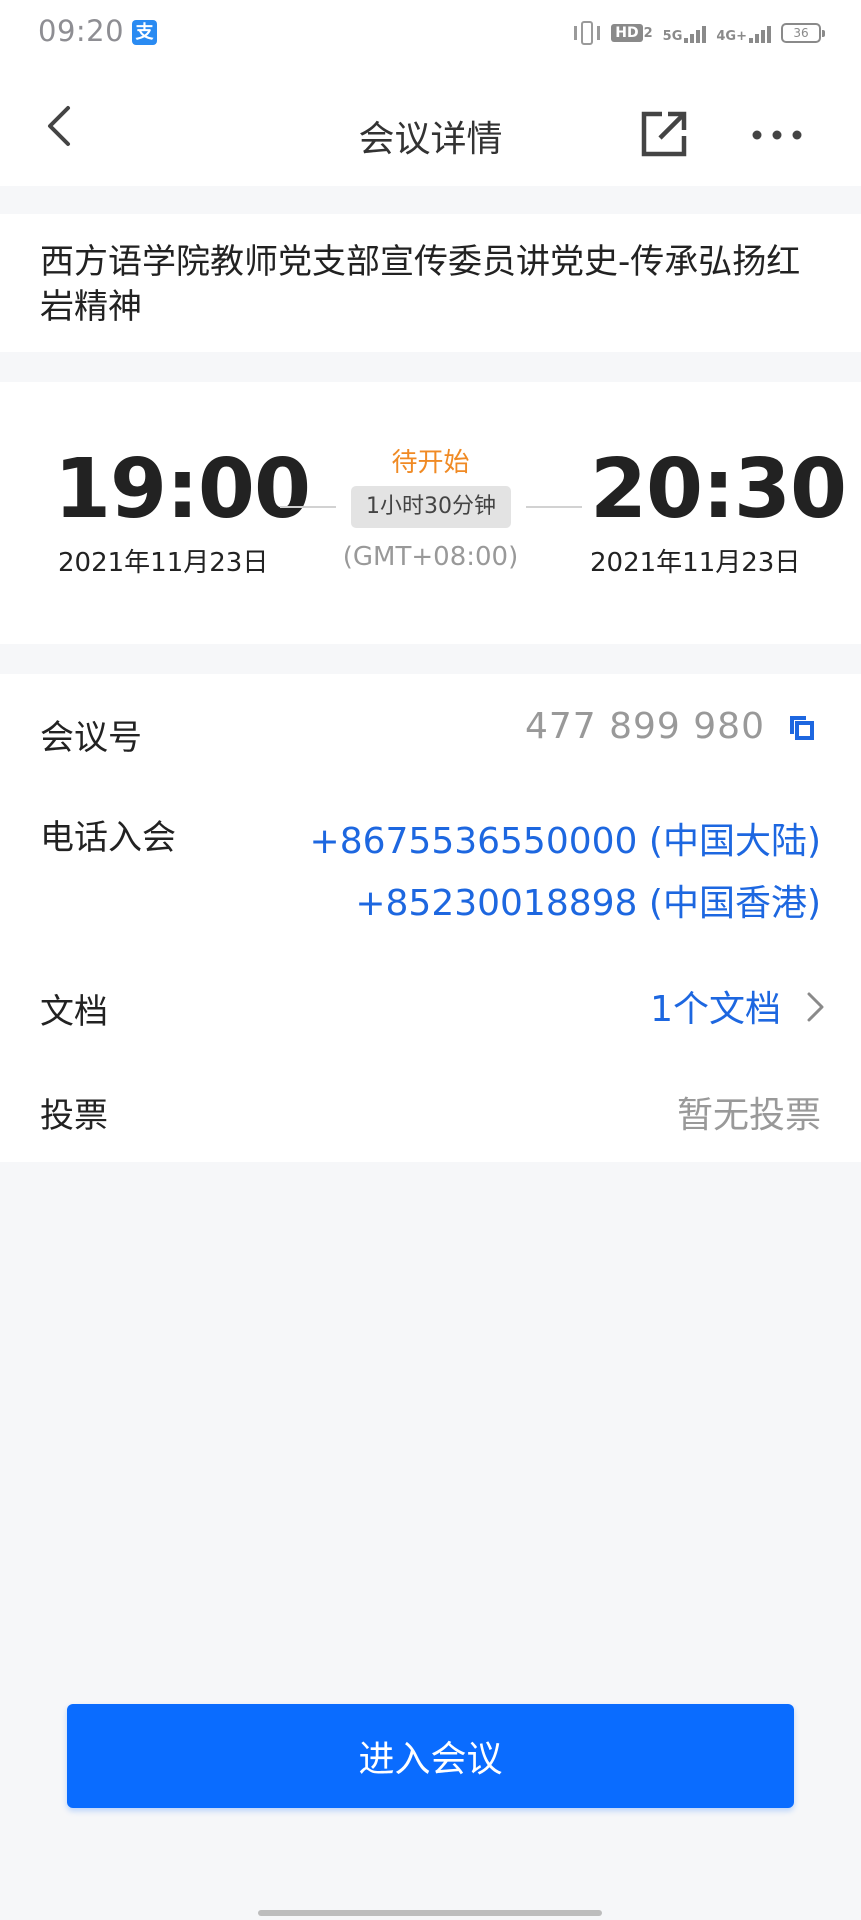 Image resolution: width=861 pixels, height=1920 pixels. Describe the element at coordinates (632, 33) in the screenshot. I see `hd-icon: HD 2` at that location.